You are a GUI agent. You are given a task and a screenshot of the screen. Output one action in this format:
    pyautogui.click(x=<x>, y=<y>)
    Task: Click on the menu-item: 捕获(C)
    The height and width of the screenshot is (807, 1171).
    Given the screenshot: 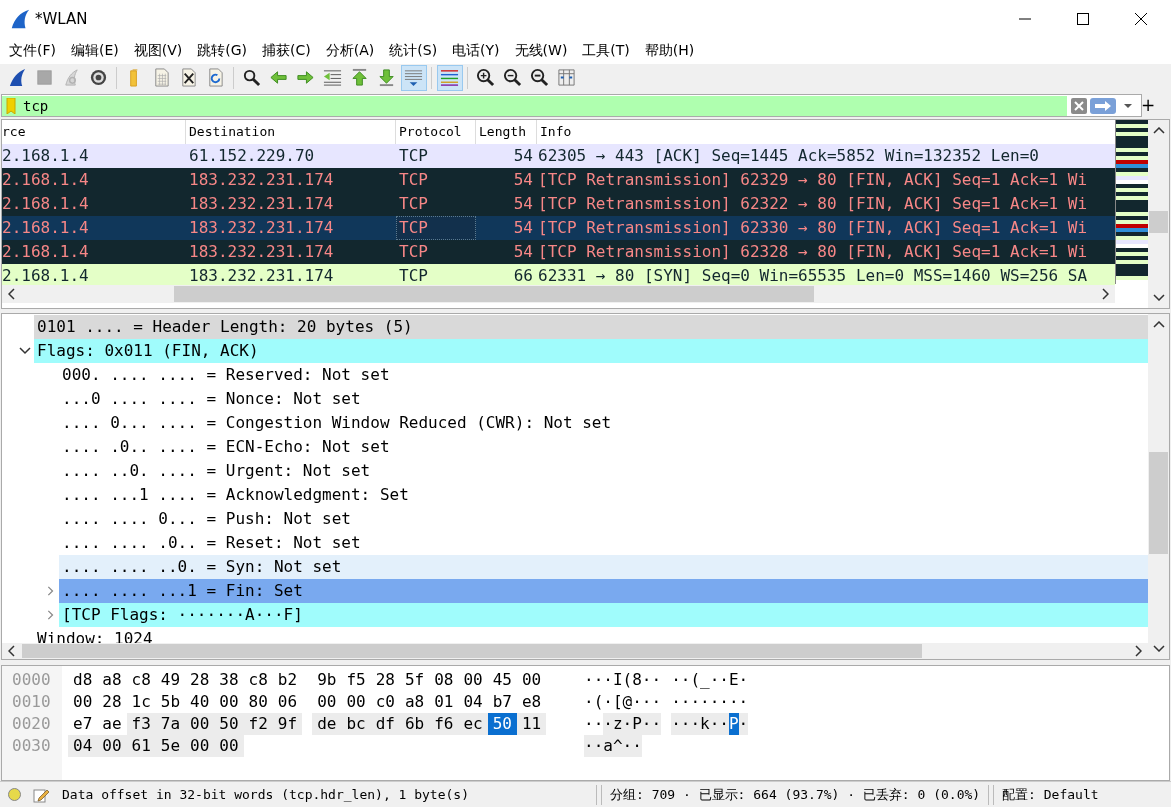 What is the action you would take?
    pyautogui.click(x=287, y=50)
    